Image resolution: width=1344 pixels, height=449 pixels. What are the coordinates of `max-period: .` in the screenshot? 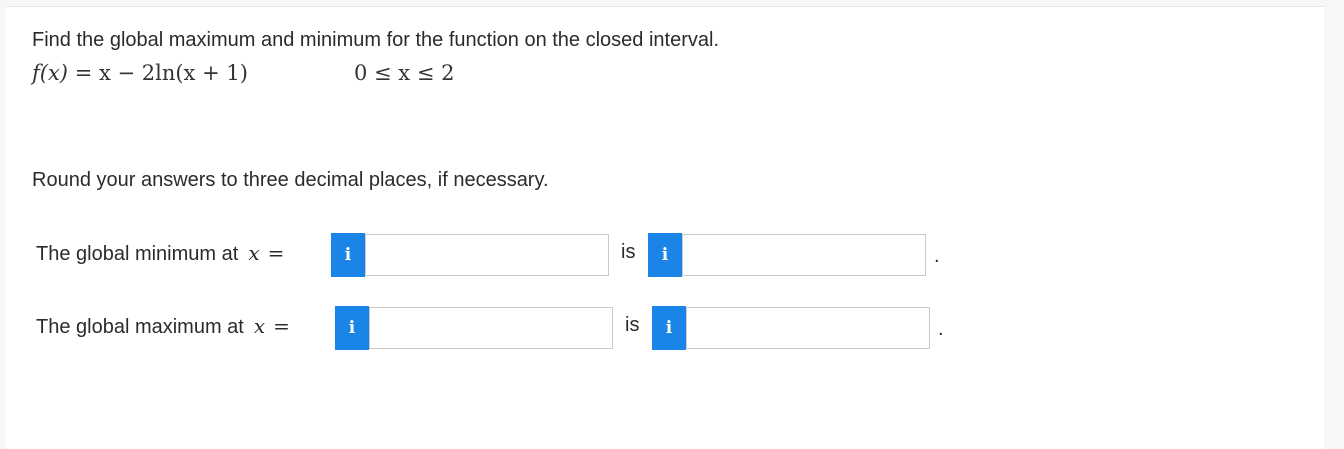 It's located at (941, 329).